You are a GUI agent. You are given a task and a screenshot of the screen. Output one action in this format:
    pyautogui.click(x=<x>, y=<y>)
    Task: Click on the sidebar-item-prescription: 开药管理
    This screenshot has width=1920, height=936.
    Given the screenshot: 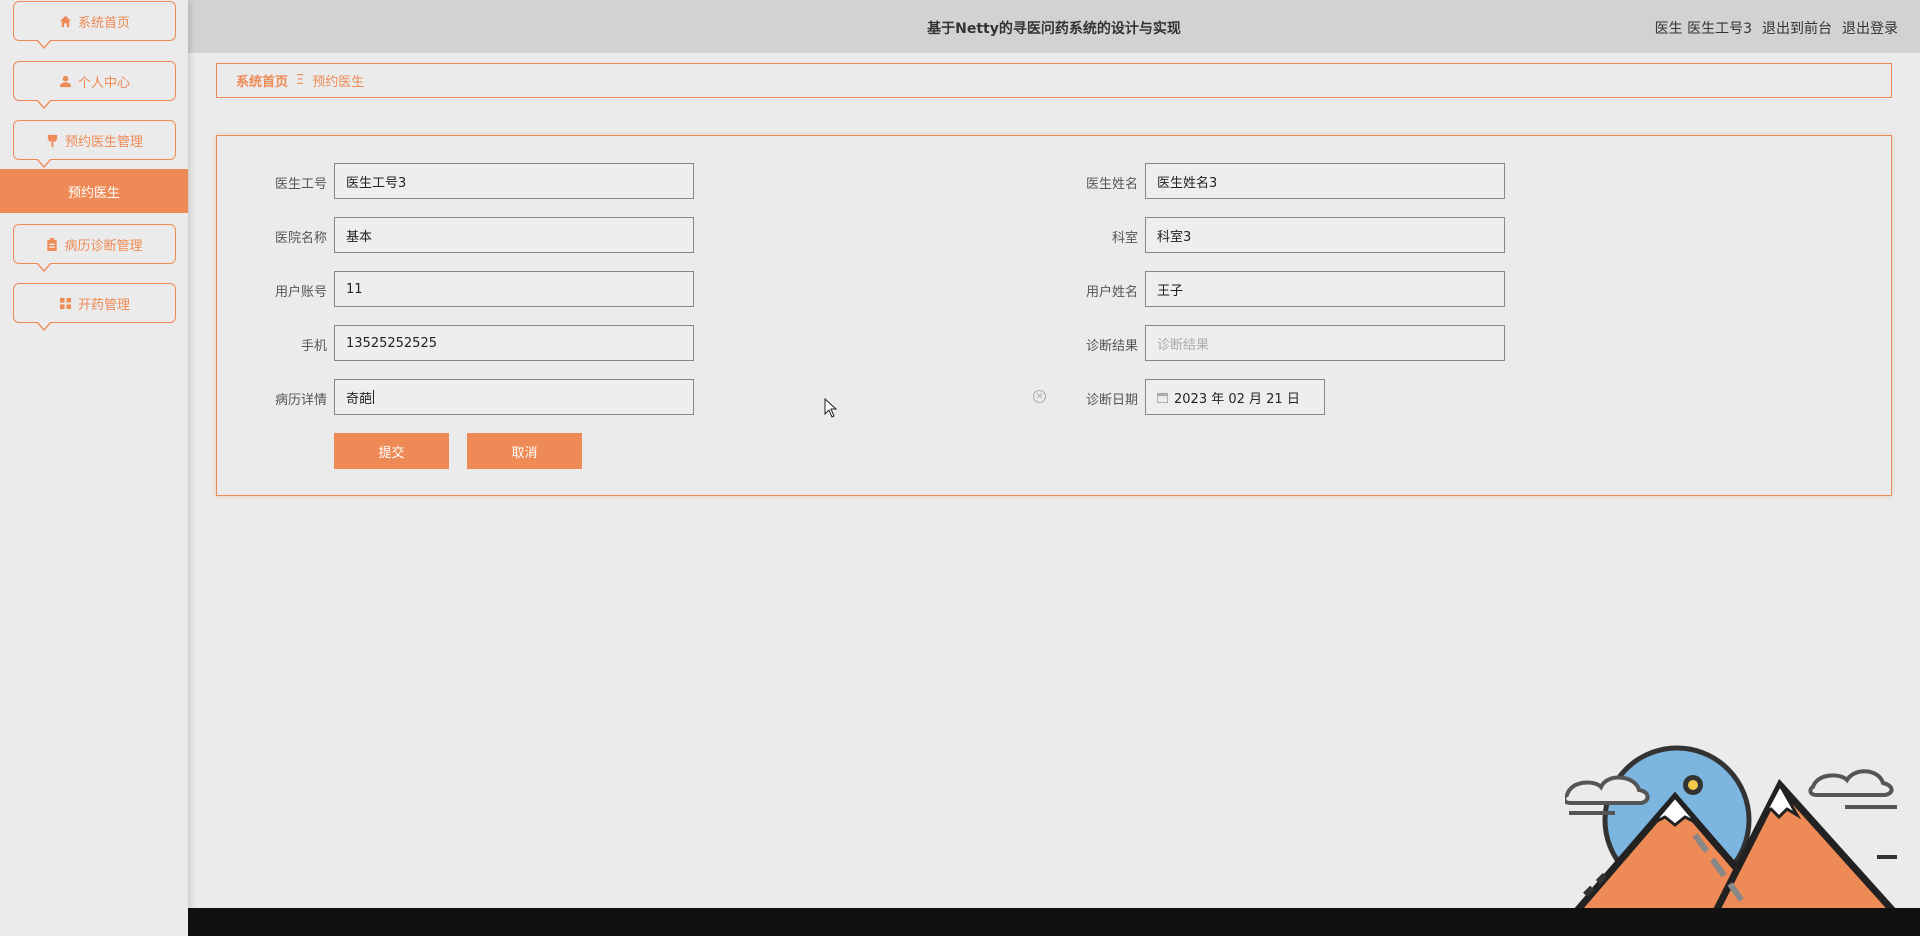 What is the action you would take?
    pyautogui.click(x=94, y=307)
    